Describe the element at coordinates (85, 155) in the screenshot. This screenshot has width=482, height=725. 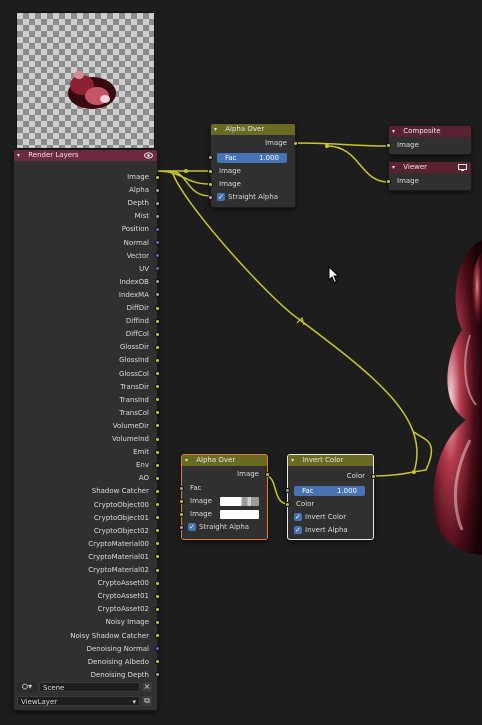
I see `render-layers-header: ▾ Render Layers` at that location.